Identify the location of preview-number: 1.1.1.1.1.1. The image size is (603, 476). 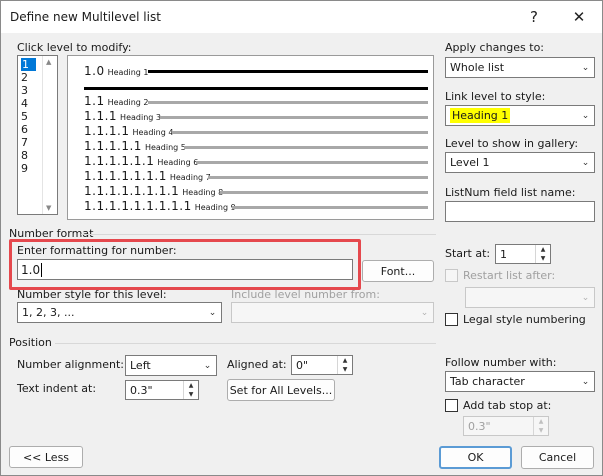
(119, 161).